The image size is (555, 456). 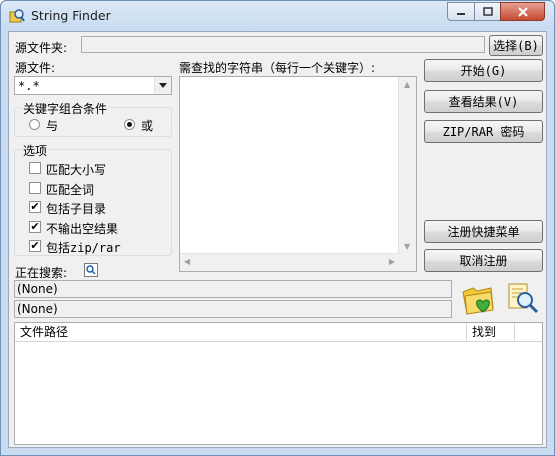 What do you see at coordinates (523, 299) in the screenshot?
I see `search-document-icon` at bounding box center [523, 299].